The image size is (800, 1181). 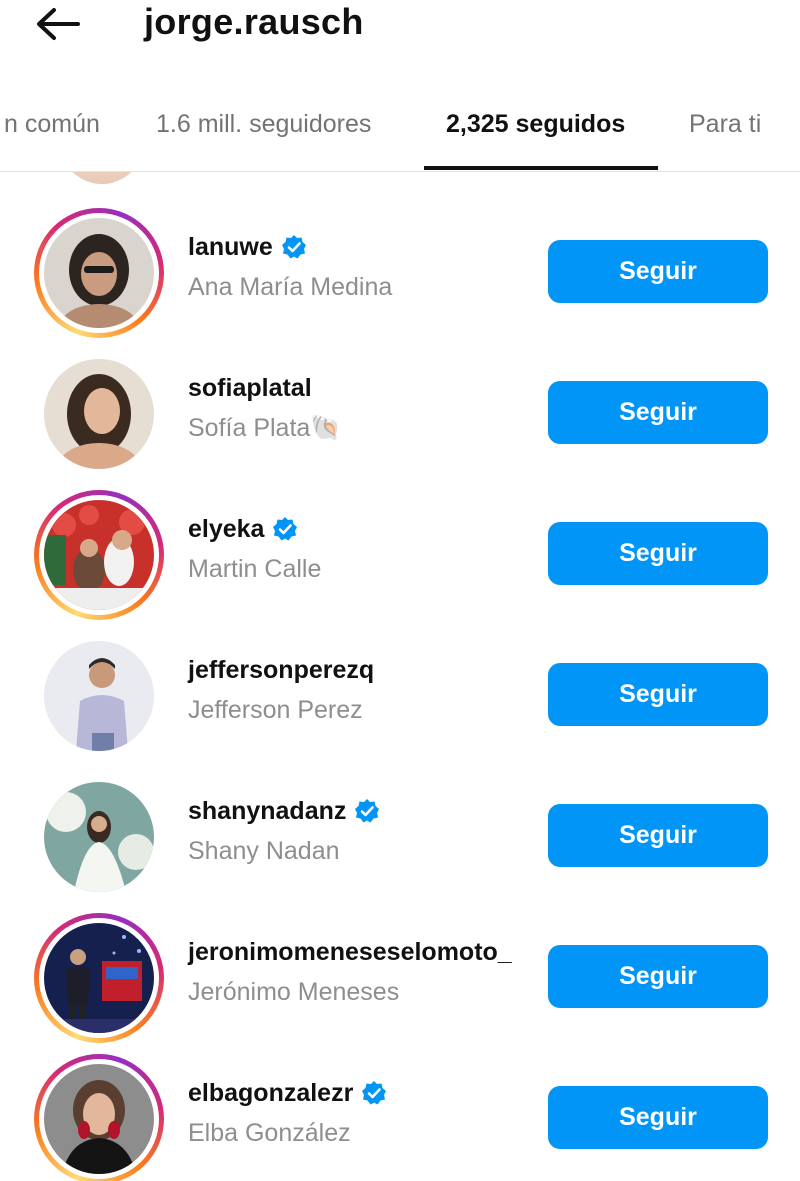 I want to click on list-item: elyeka Martin Calle Seguir, so click(x=400, y=560).